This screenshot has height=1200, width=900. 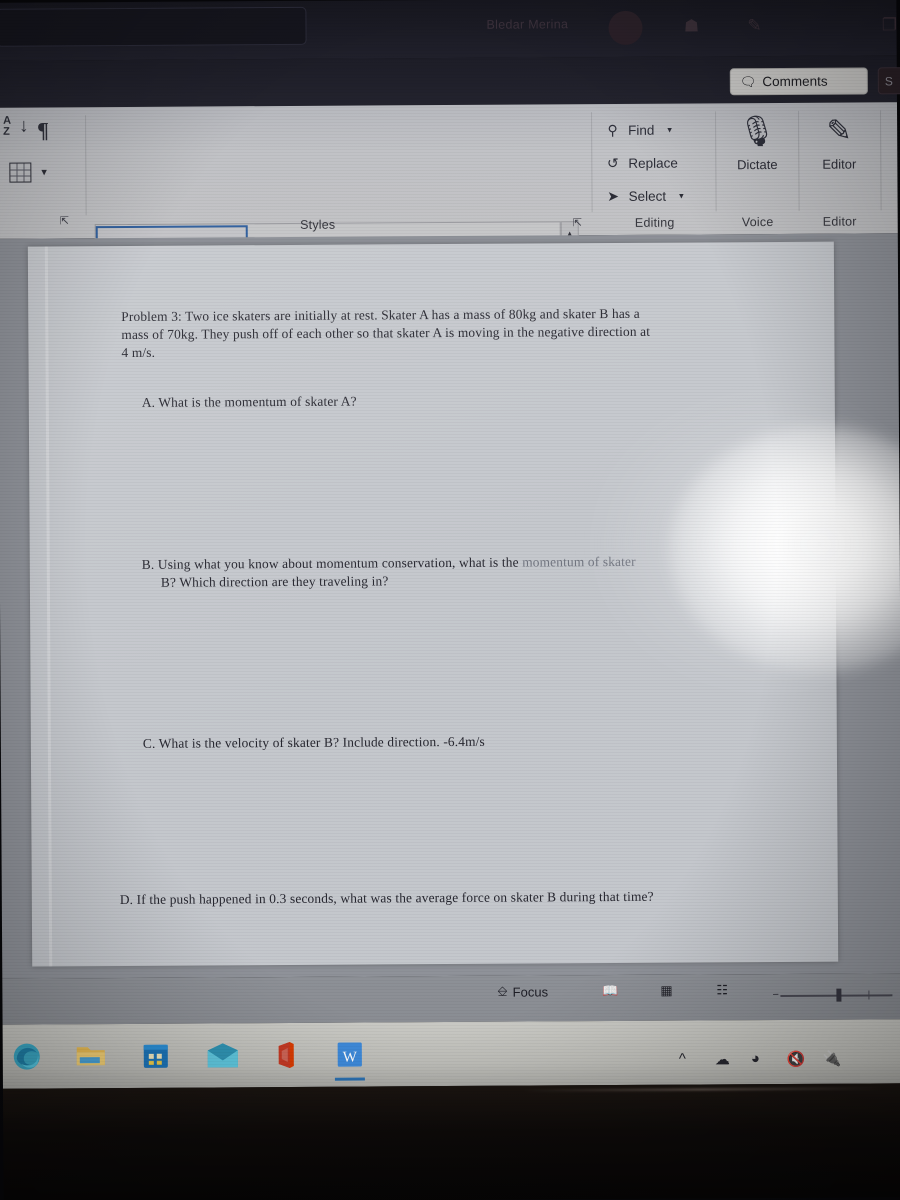 I want to click on select-label: Select, so click(x=647, y=196).